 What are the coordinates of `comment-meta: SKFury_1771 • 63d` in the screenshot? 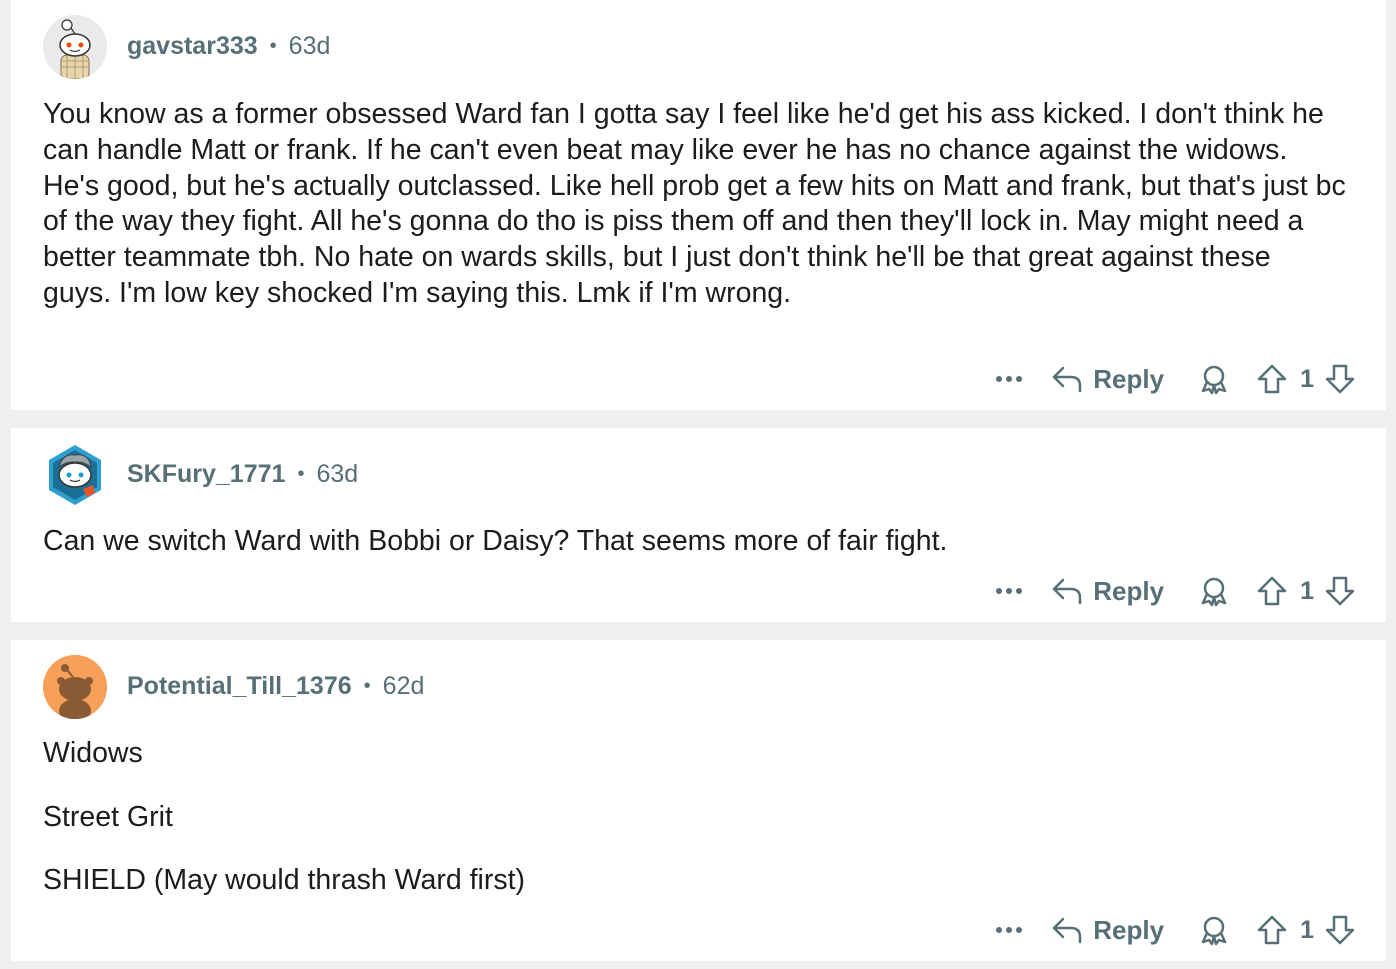 It's located at (242, 474).